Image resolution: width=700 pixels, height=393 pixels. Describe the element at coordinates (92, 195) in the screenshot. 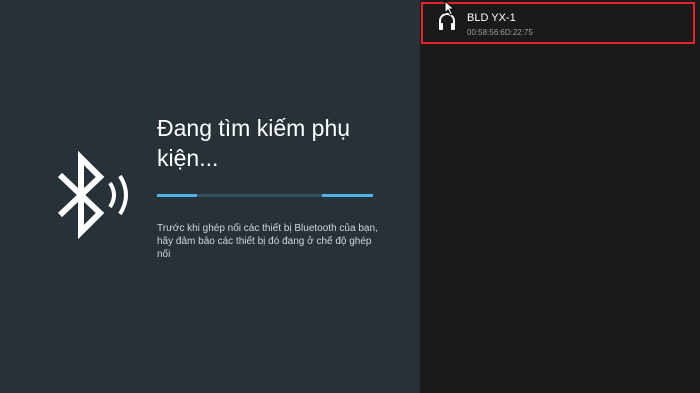

I see `bluetooth-searching-icon` at that location.